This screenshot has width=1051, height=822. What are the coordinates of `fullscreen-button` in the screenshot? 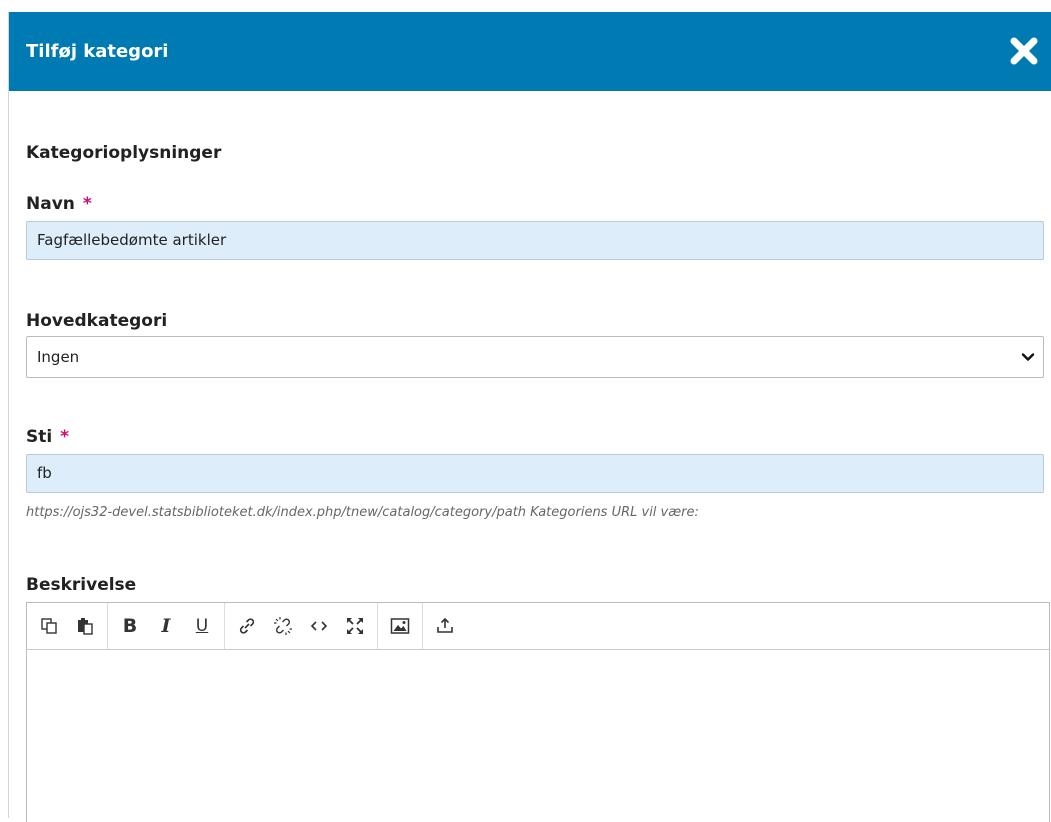 It's located at (355, 626).